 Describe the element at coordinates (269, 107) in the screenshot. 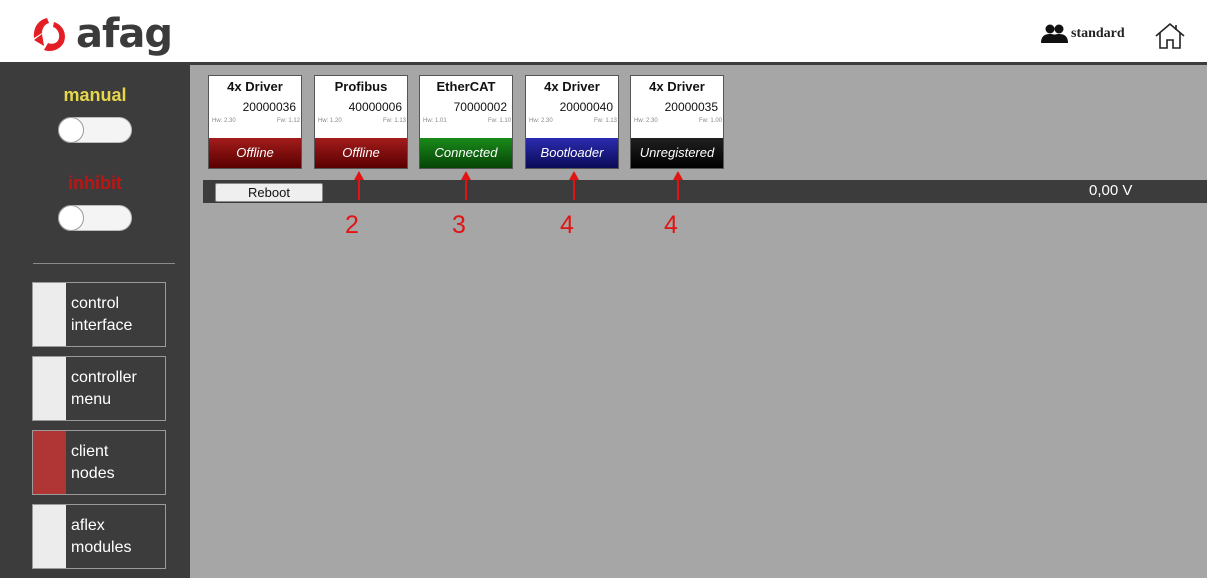

I see `module-serial: 20000036` at that location.